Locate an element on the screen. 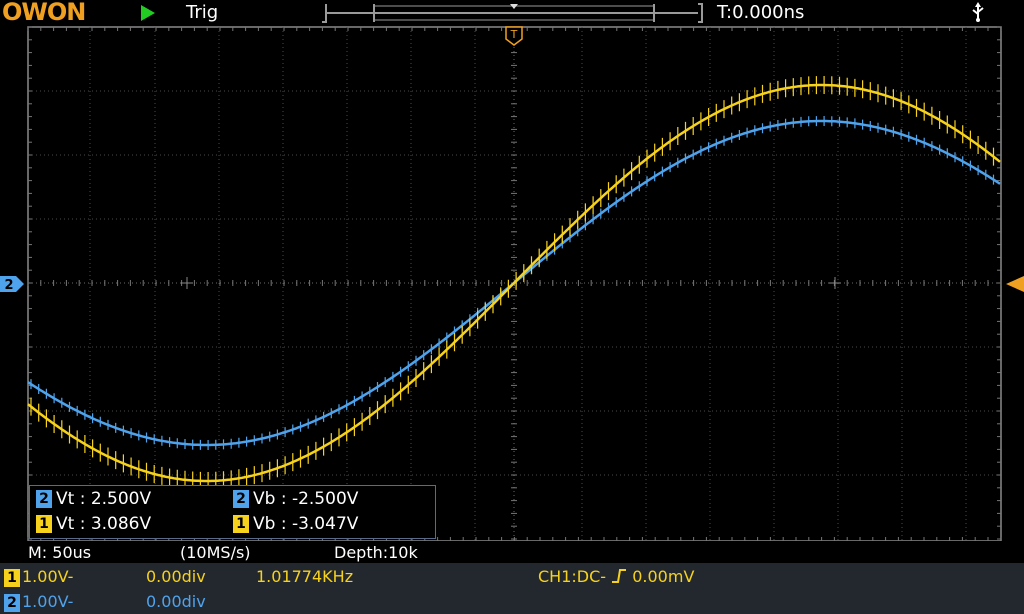 This screenshot has width=1024, height=614. ch2-vb-row: 2 Vb : -2.500V is located at coordinates (295, 499).